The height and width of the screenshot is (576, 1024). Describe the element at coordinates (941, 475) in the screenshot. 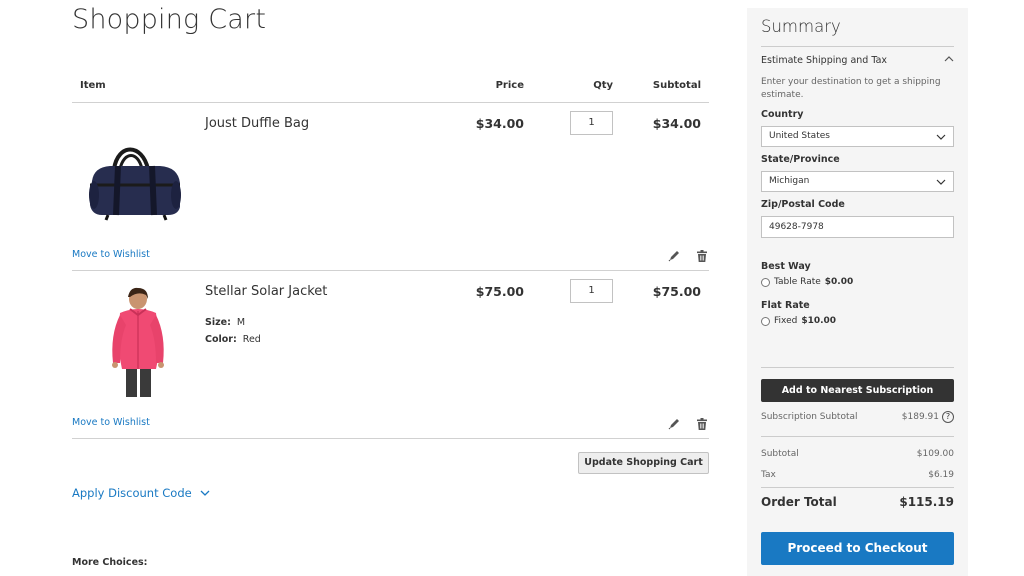

I see `tax-value: $6.19` at that location.